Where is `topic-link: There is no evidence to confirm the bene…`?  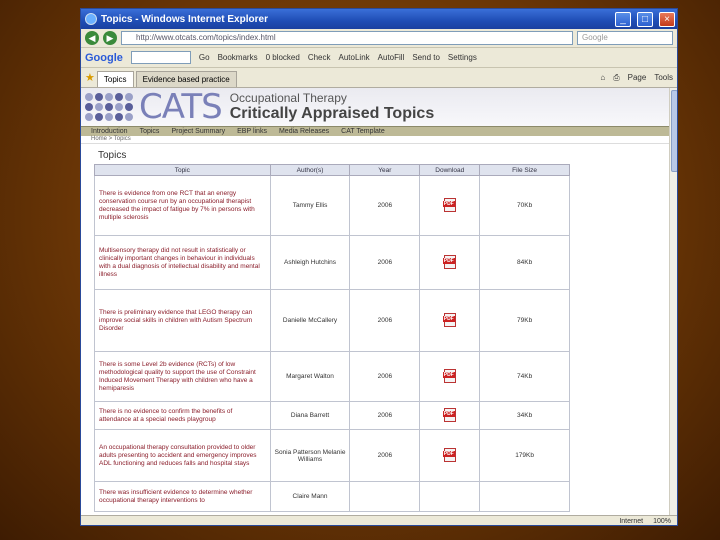
topic-link: There is no evidence to confirm the bene… is located at coordinates (182, 415).